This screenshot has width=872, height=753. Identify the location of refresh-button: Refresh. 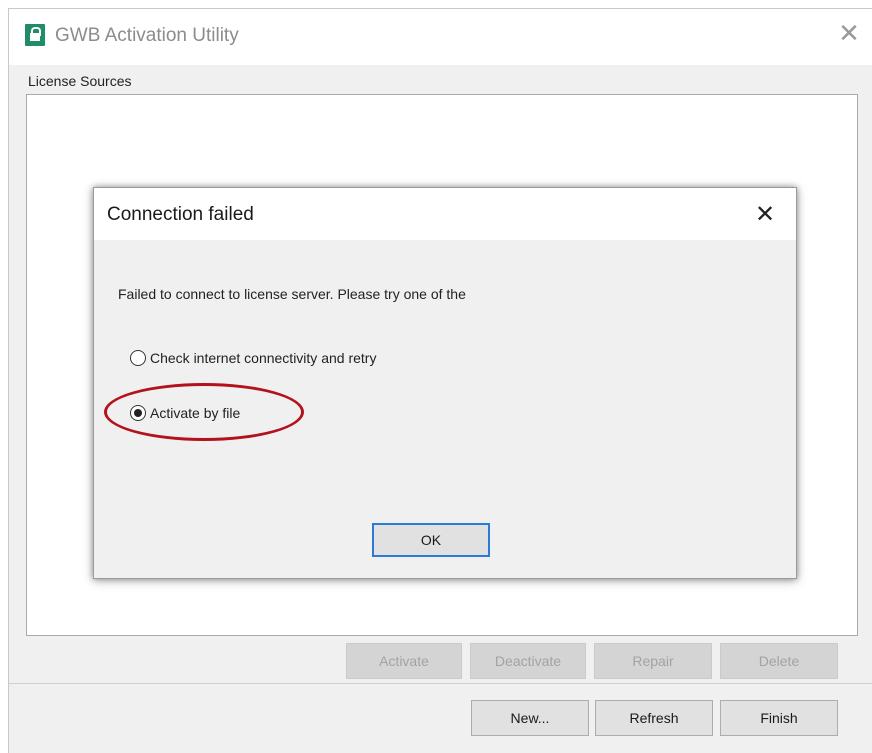
(654, 718).